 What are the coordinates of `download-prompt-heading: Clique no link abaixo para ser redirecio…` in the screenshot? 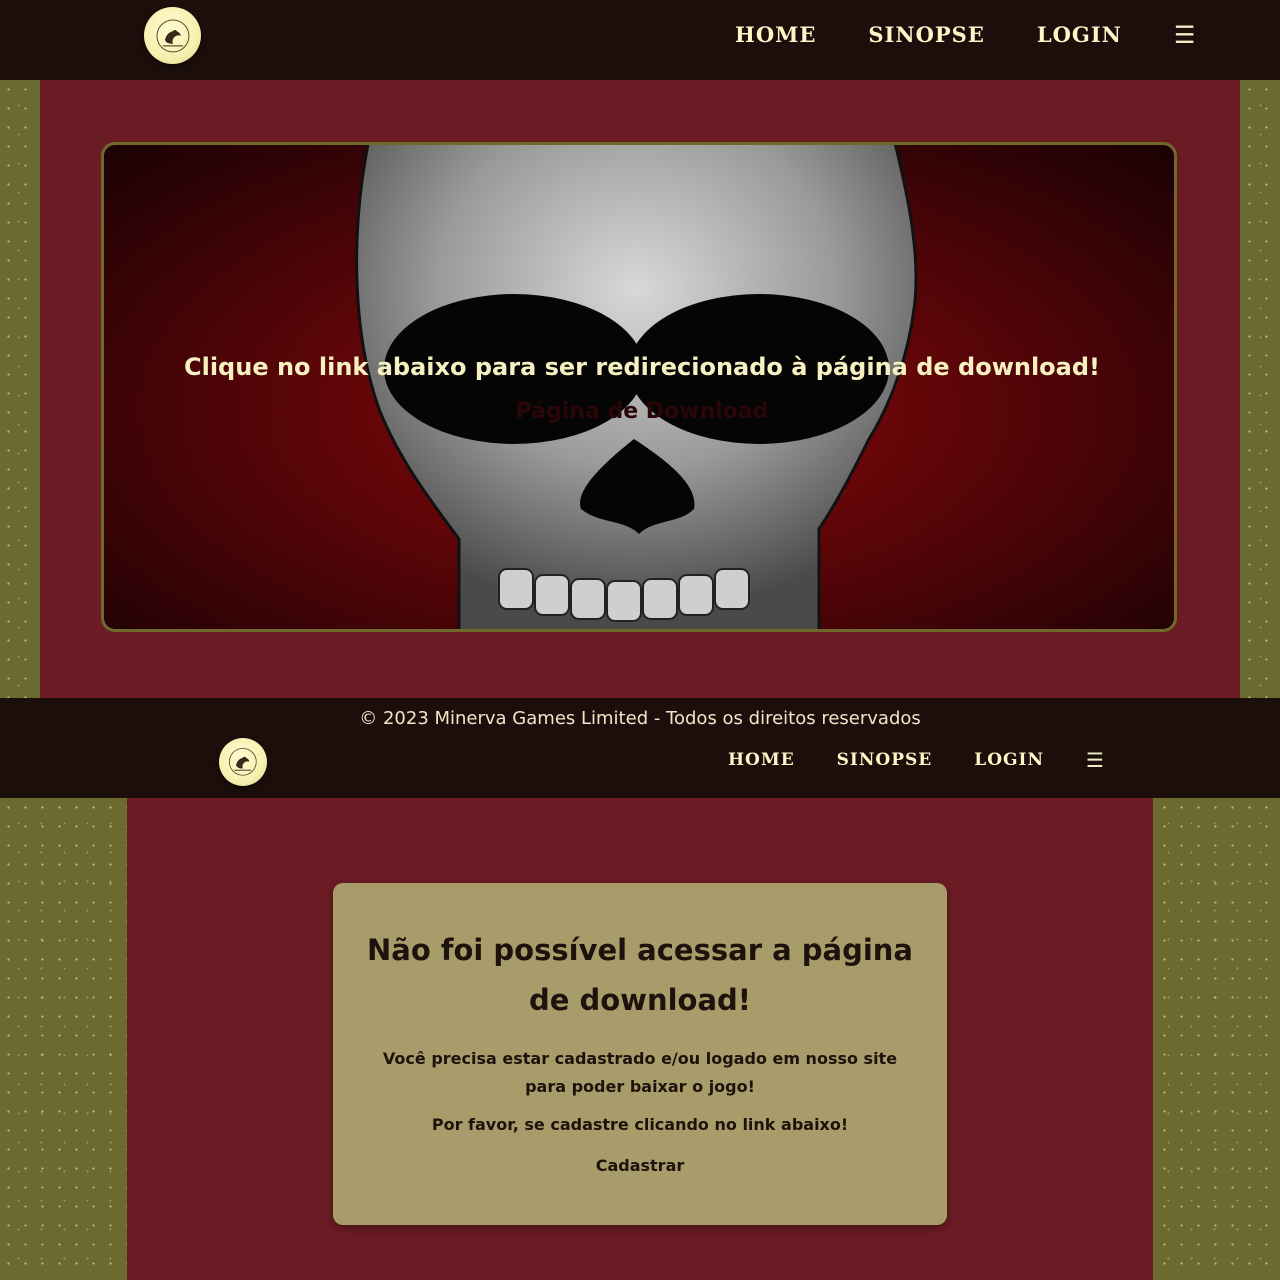 It's located at (641, 367).